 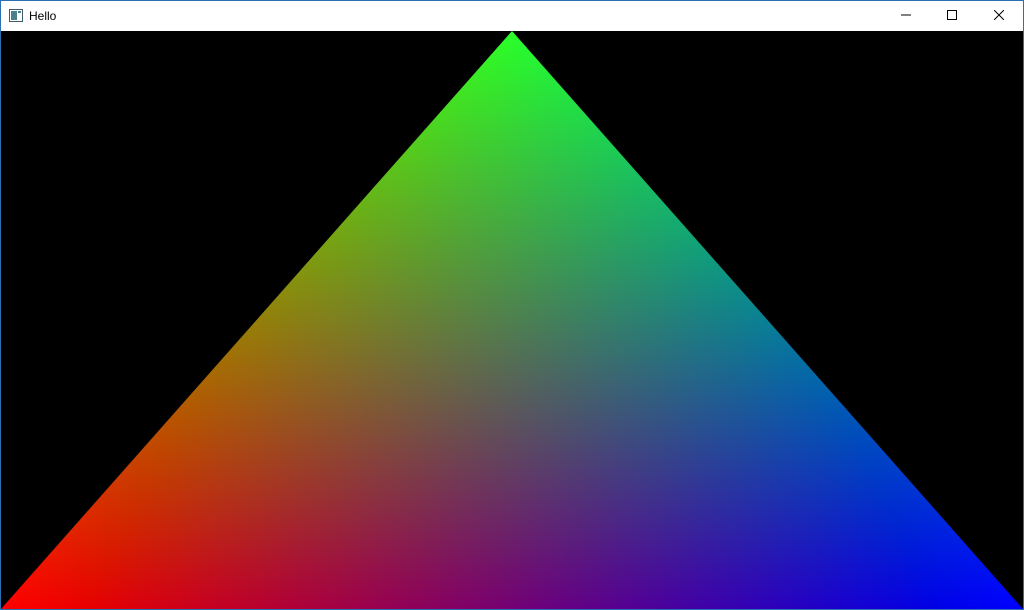 I want to click on maximize-button, so click(x=952, y=16).